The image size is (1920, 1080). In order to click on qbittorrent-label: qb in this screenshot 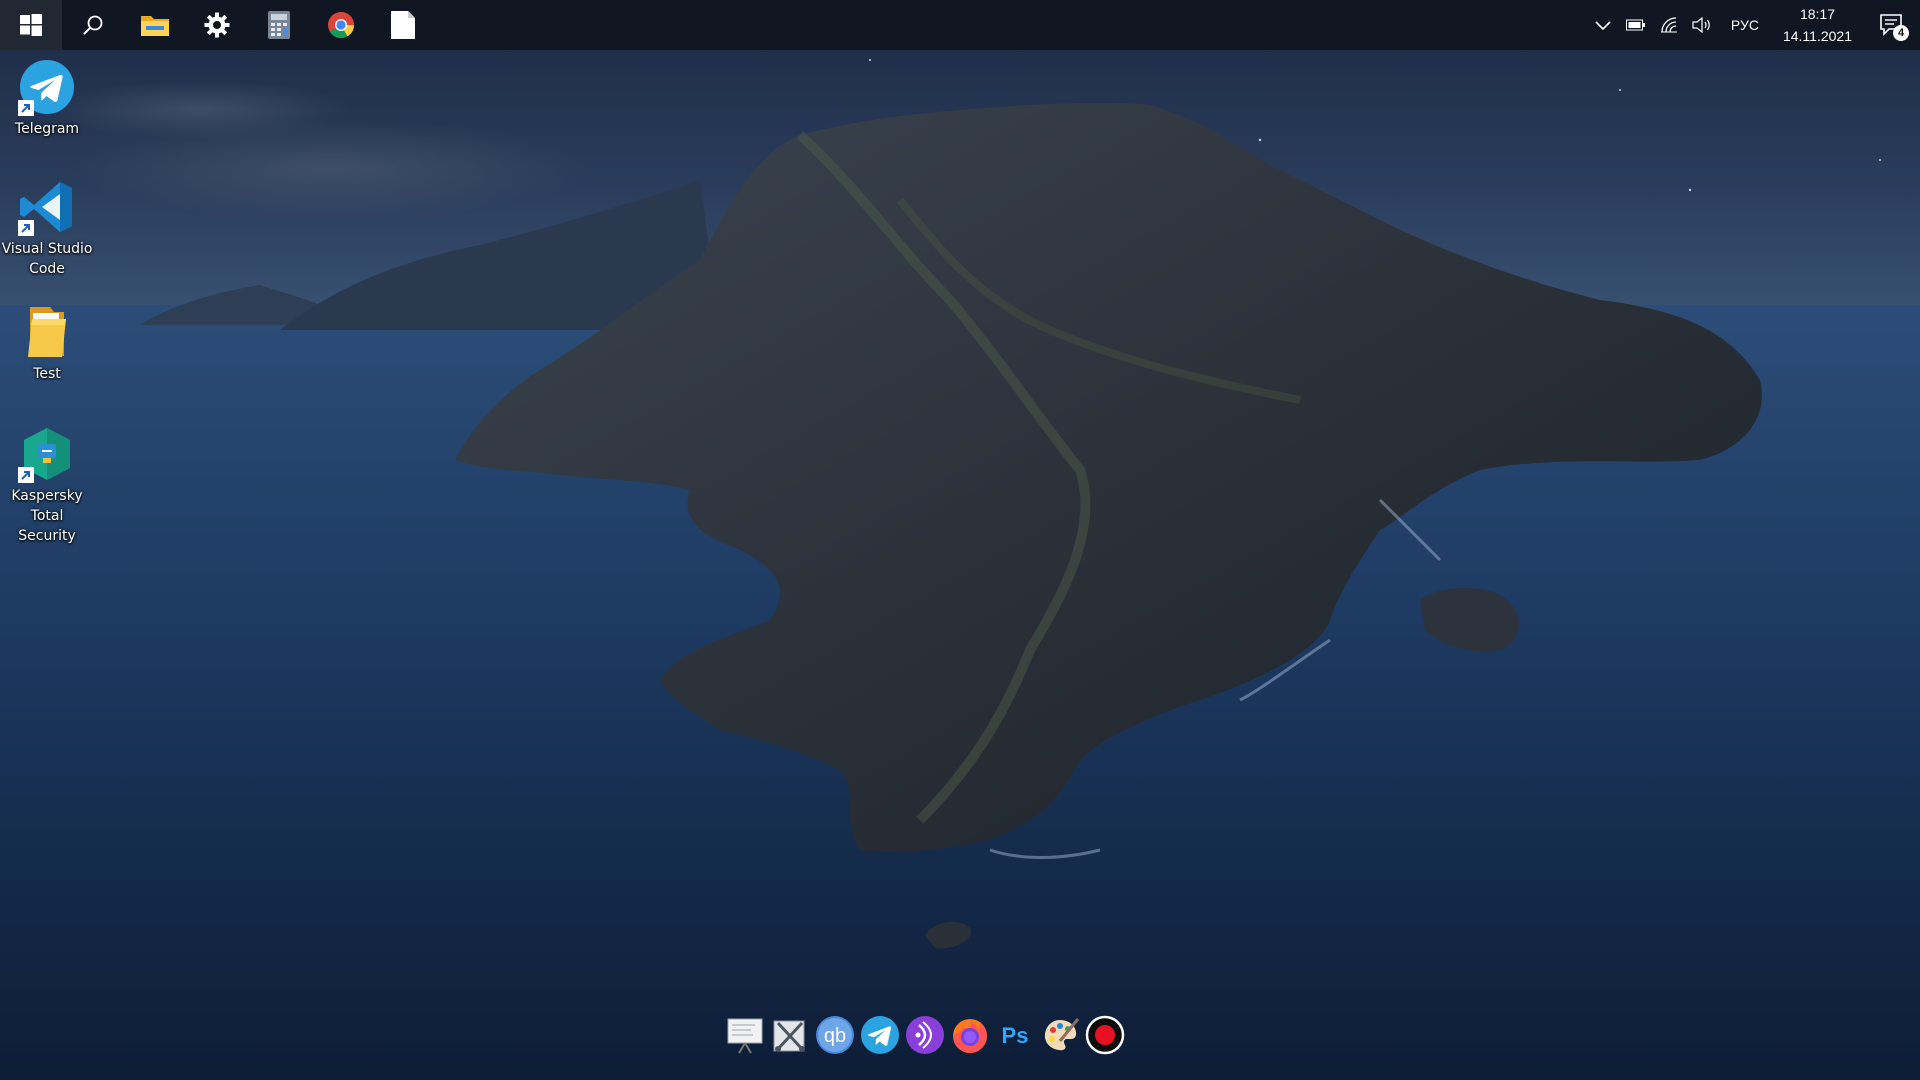, I will do `click(835, 1036)`.